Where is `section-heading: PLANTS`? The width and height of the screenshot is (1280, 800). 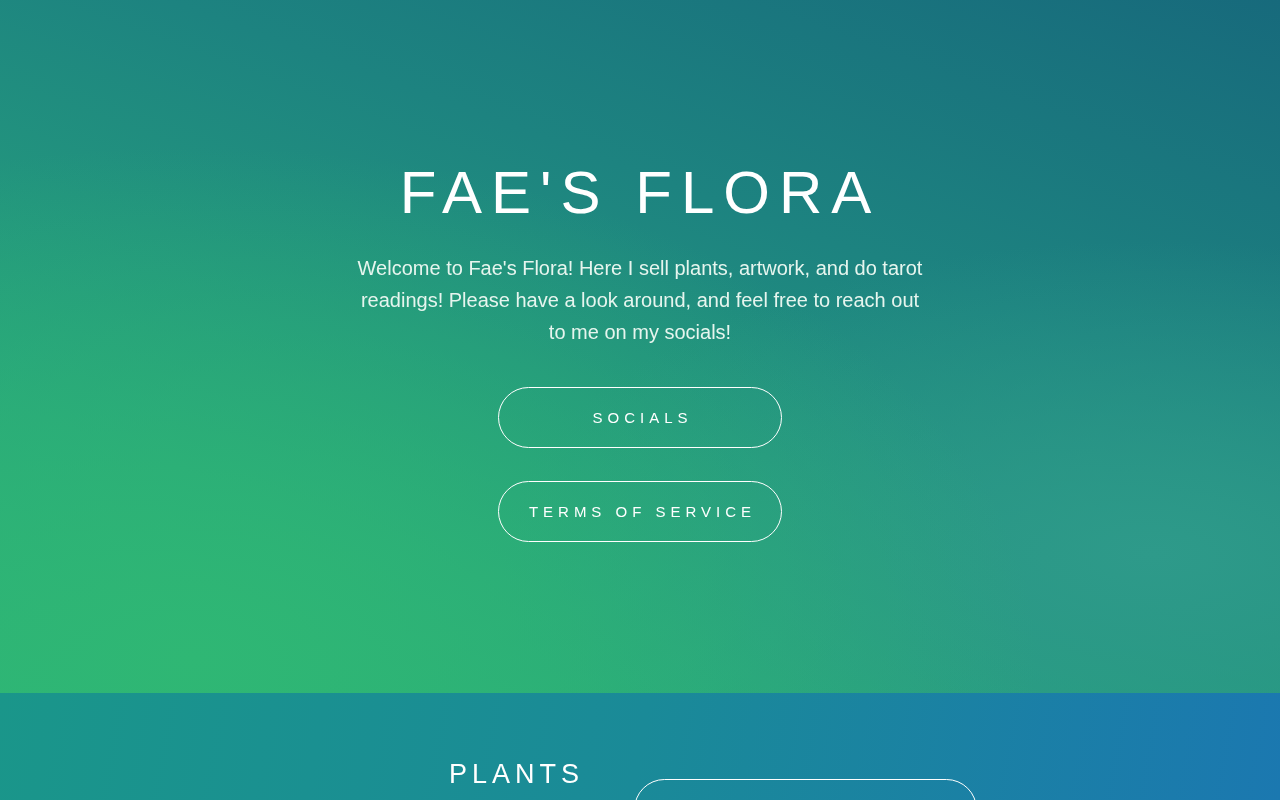
section-heading: PLANTS is located at coordinates (516, 774).